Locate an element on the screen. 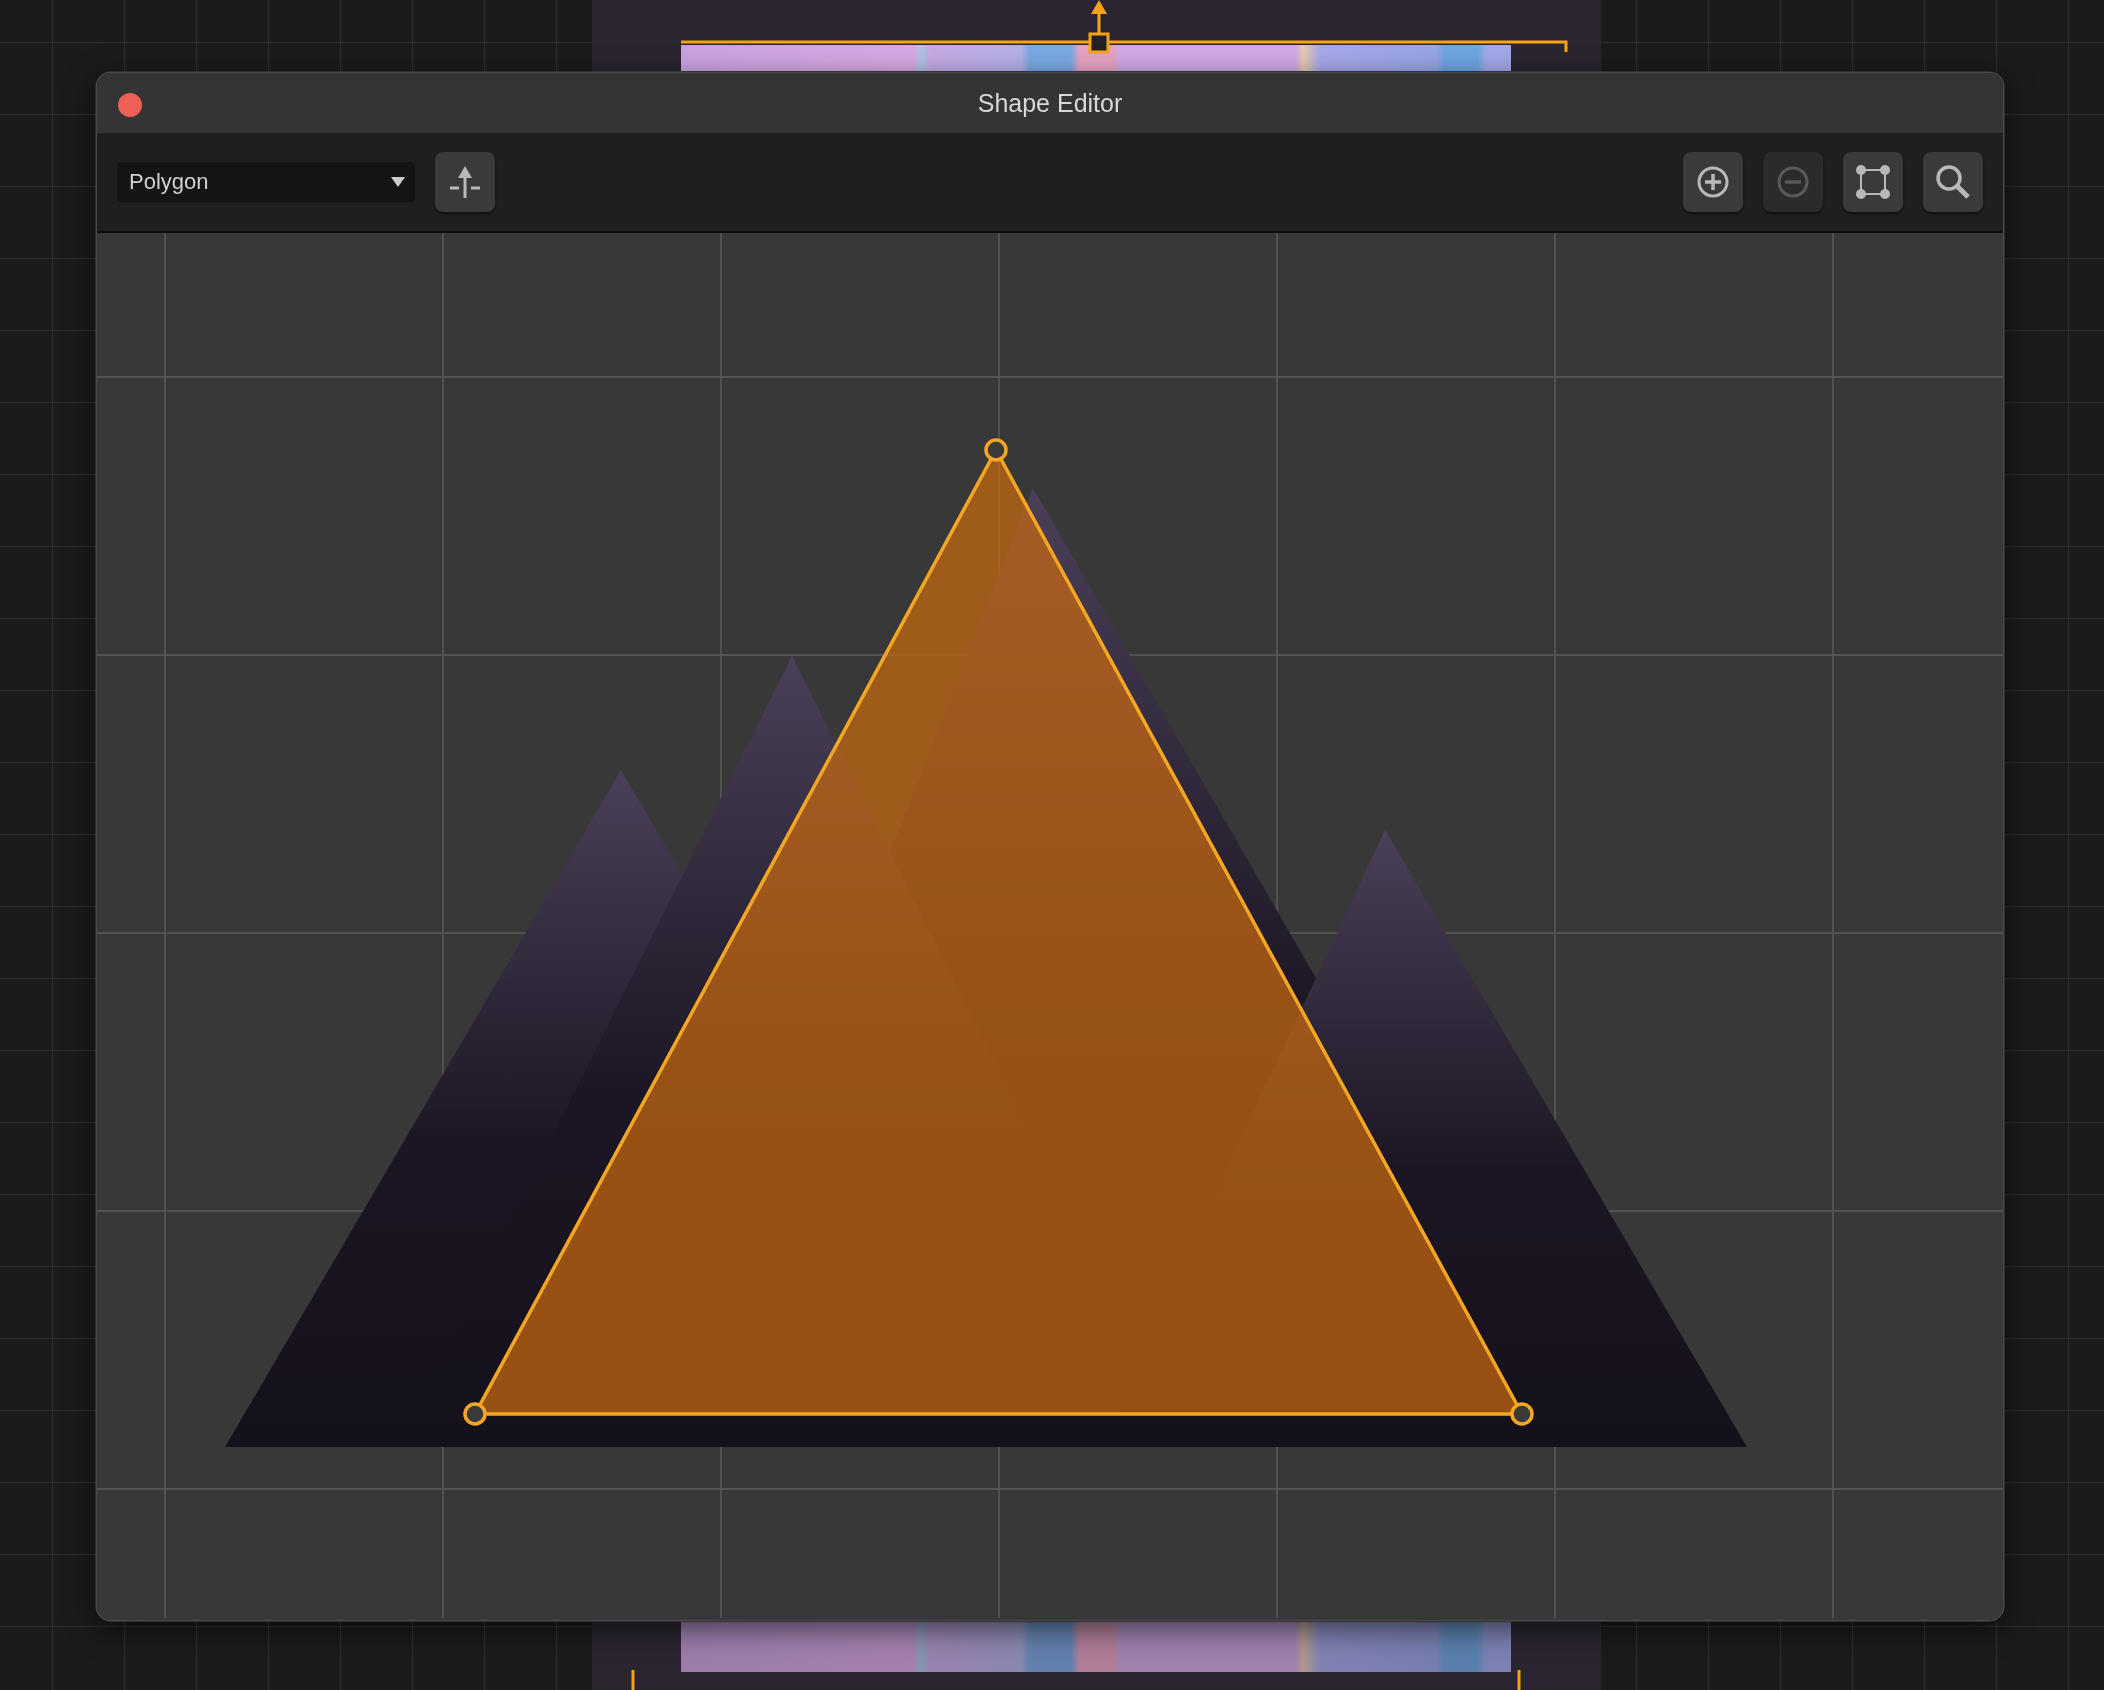  bounding-box-icon is located at coordinates (1873, 182).